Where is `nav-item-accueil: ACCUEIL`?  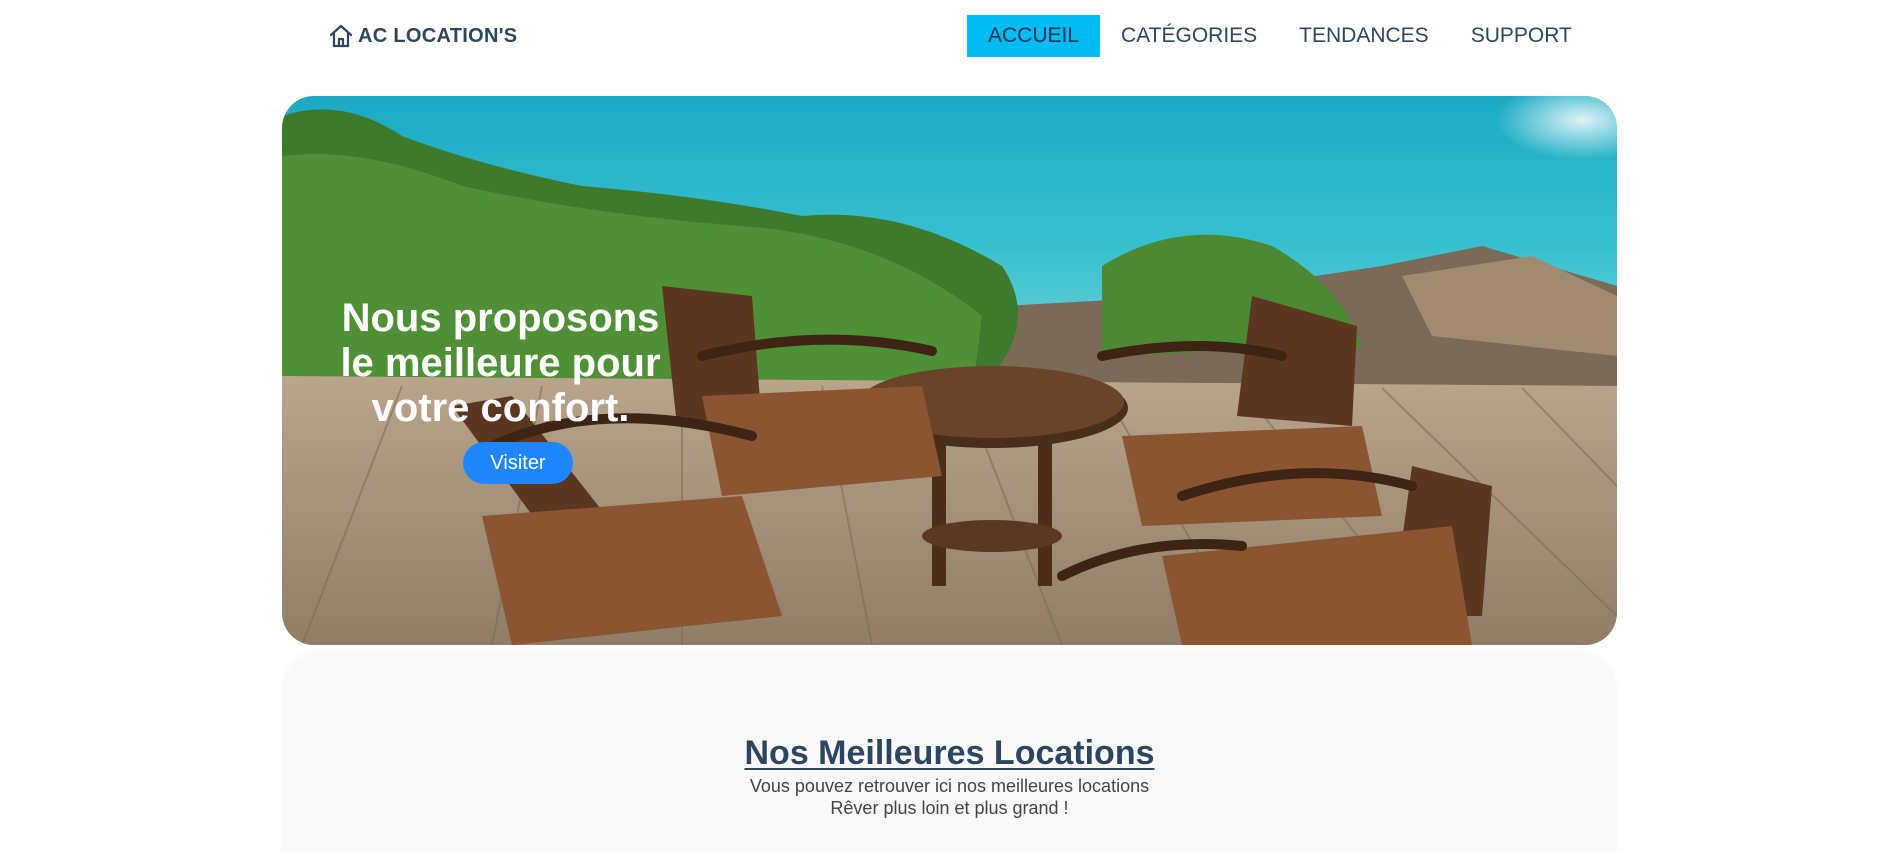
nav-item-accueil: ACCUEIL is located at coordinates (1034, 36).